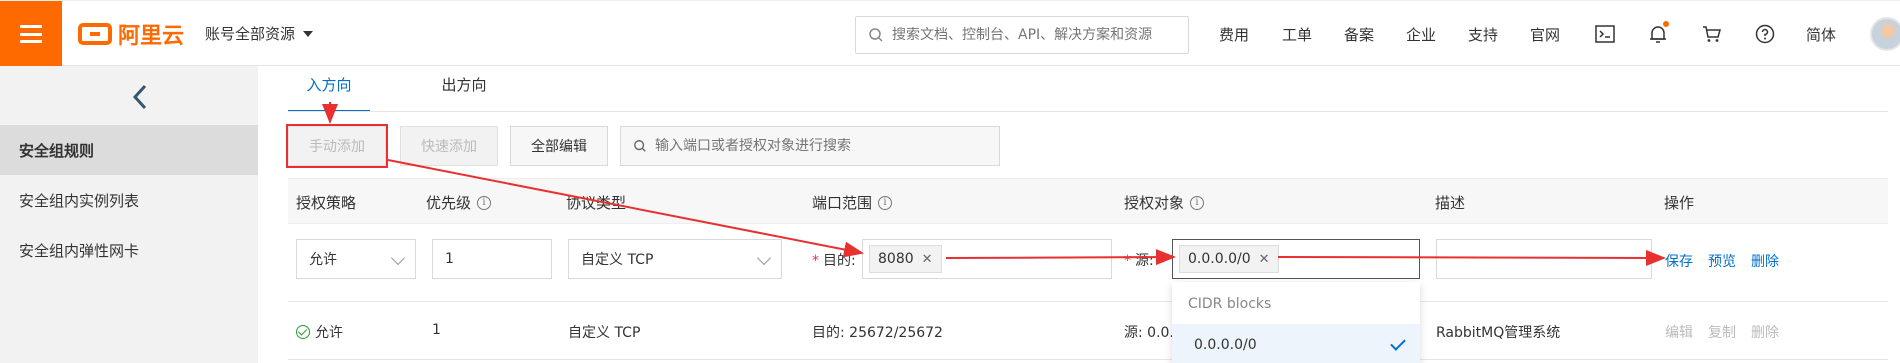 Image resolution: width=1900 pixels, height=363 pixels. Describe the element at coordinates (675, 259) in the screenshot. I see `protocol-select: 自定义 TCP` at that location.